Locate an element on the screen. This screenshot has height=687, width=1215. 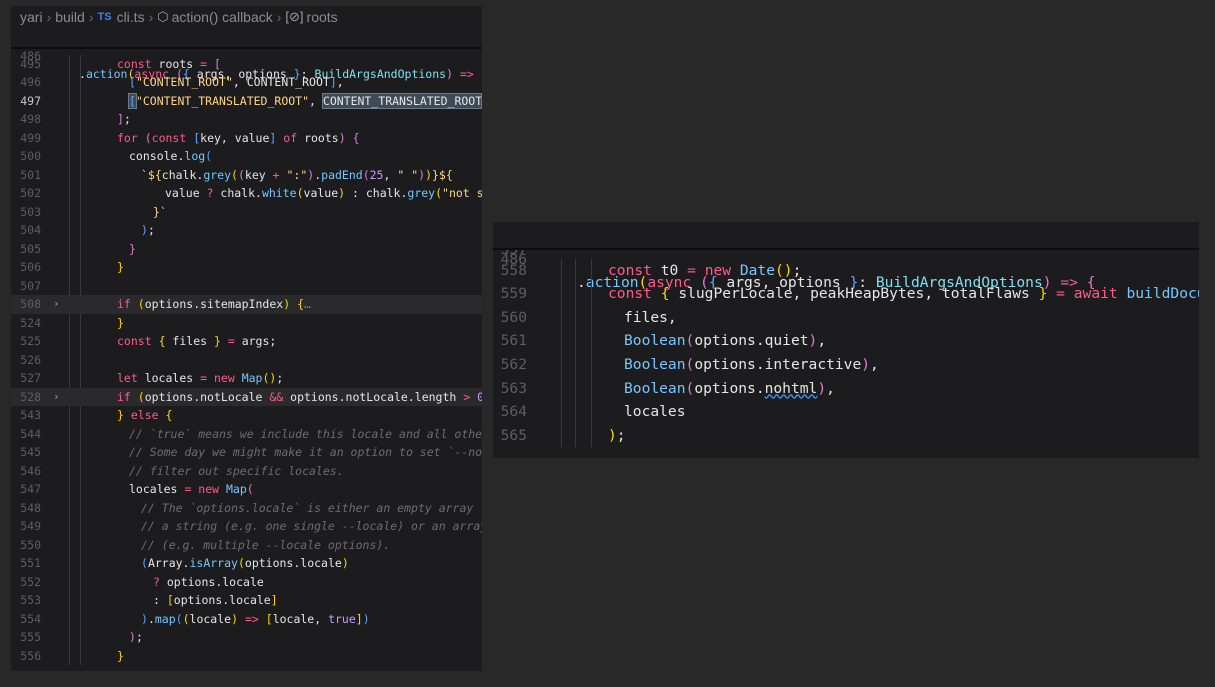
code-text: : [options.locale] is located at coordinates (215, 600).